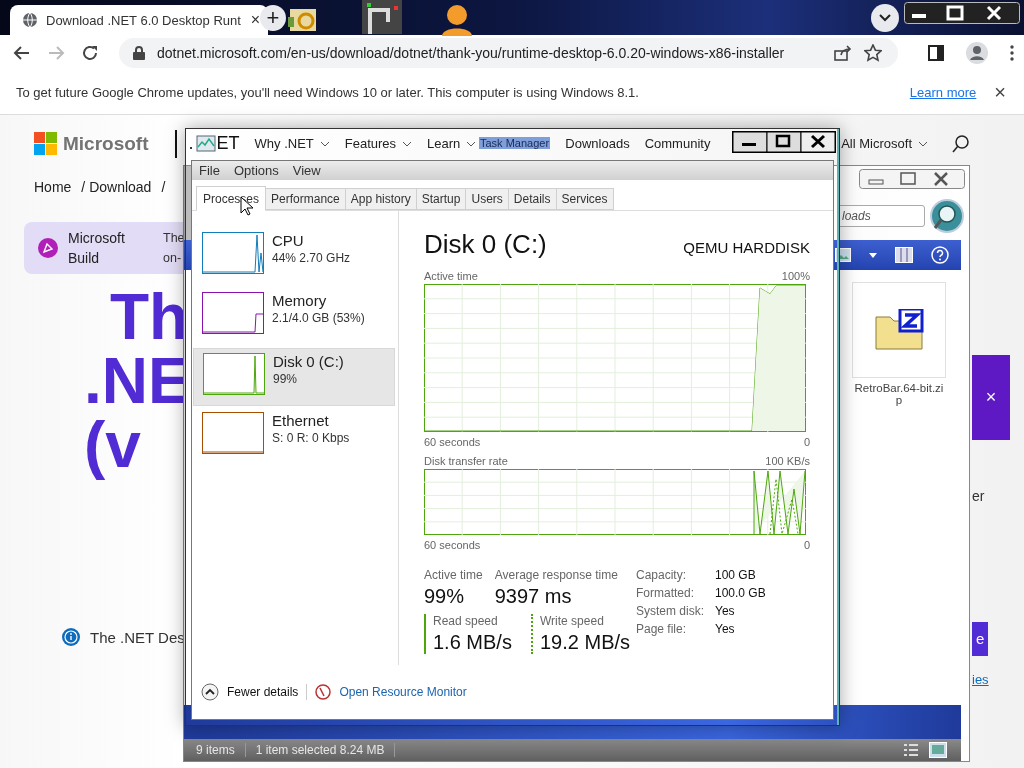 This screenshot has width=1024, height=768. What do you see at coordinates (899, 330) in the screenshot?
I see `zip-folder-icon` at bounding box center [899, 330].